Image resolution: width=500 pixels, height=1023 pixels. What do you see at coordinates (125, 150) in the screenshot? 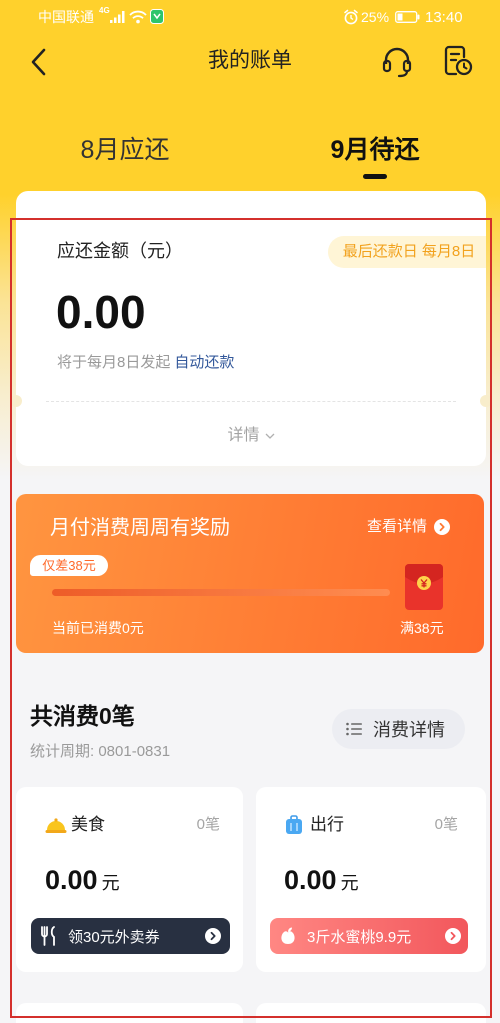
I see `tab-august-due: 8月应还` at bounding box center [125, 150].